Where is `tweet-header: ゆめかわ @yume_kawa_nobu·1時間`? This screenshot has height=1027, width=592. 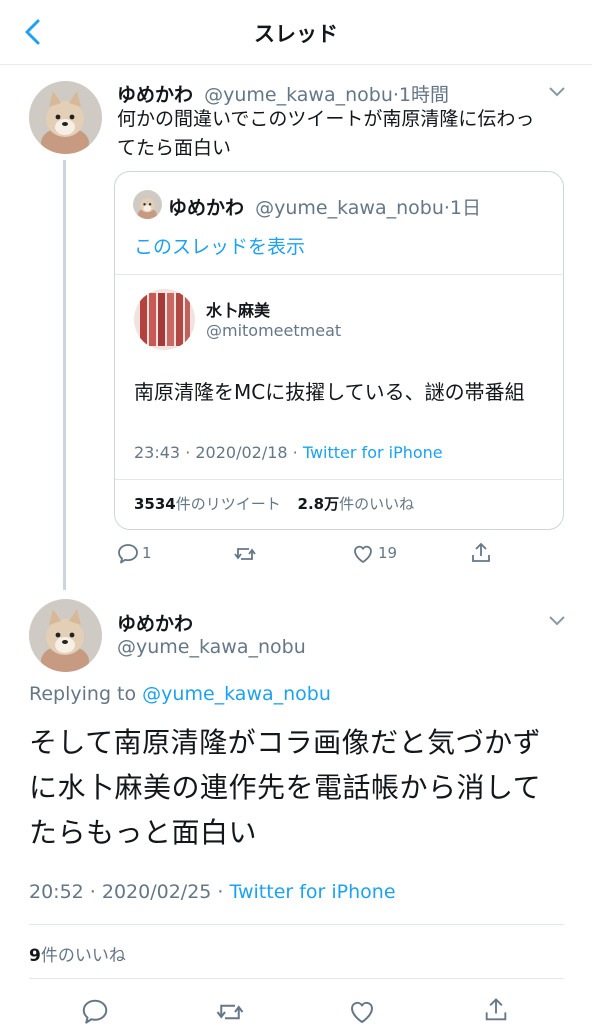
tweet-header: ゆめかわ @yume_kawa_nobu·1時間 is located at coordinates (283, 93).